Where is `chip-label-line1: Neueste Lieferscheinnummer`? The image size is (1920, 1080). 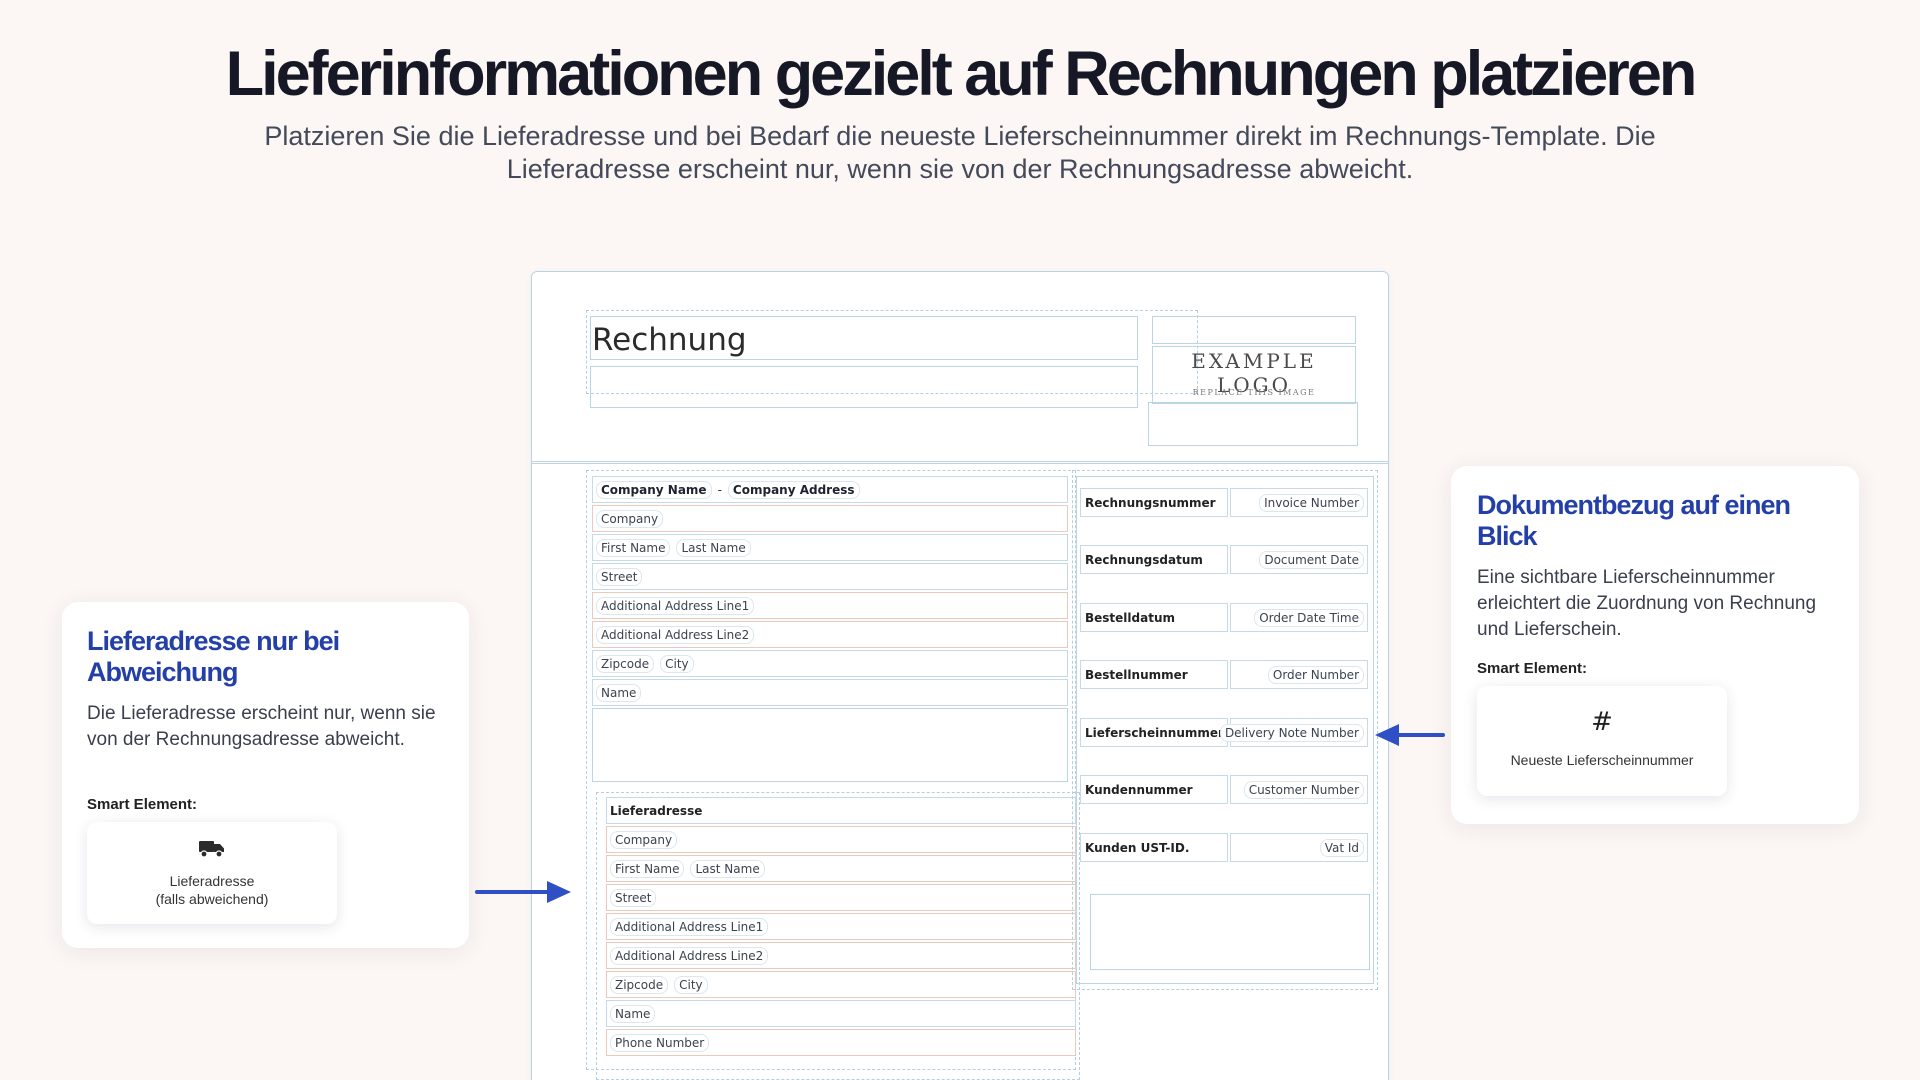 chip-label-line1: Neueste Lieferscheinnummer is located at coordinates (1602, 760).